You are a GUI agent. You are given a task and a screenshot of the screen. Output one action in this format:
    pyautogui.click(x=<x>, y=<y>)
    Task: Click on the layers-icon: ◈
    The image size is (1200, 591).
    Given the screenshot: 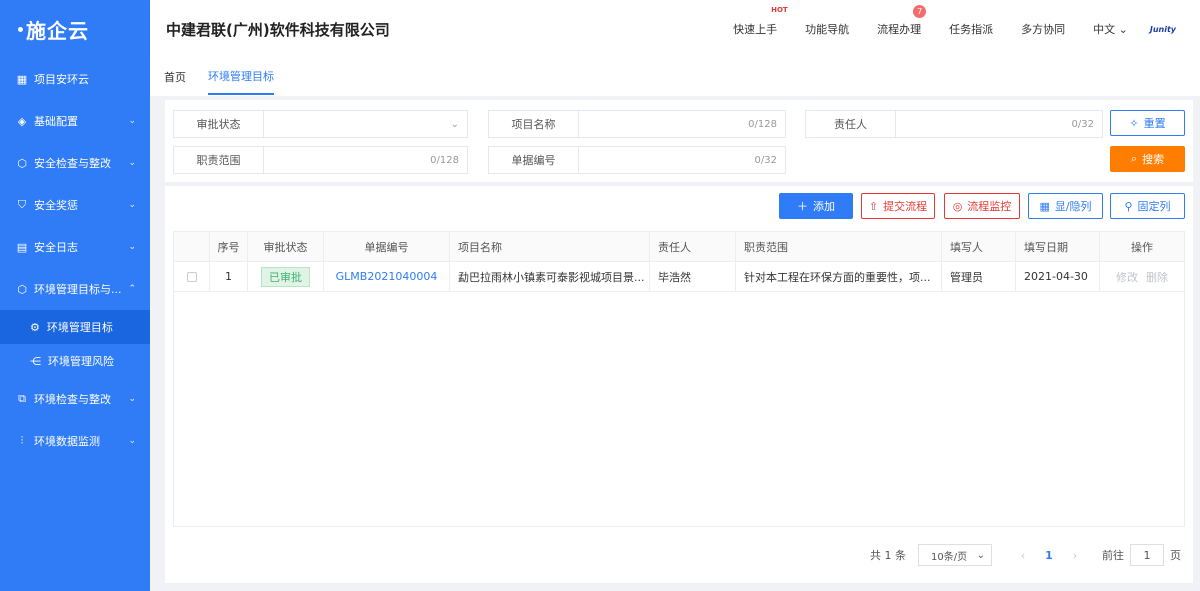 What is the action you would take?
    pyautogui.click(x=22, y=121)
    